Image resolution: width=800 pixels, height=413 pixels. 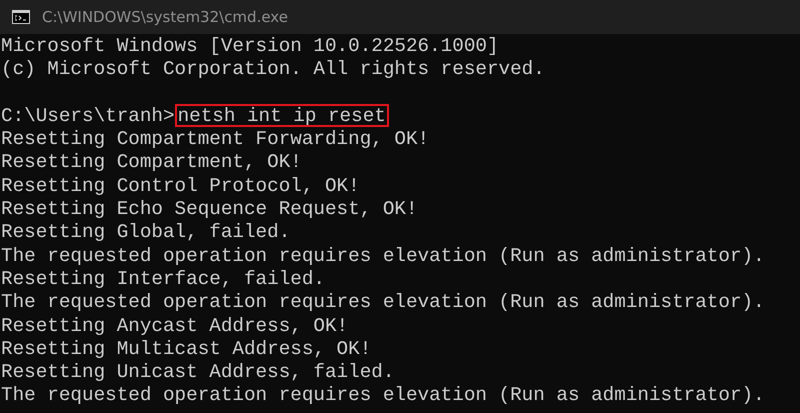 What do you see at coordinates (215, 140) in the screenshot?
I see `console-output-line: Resetting Compartment Forwarding, OK!` at bounding box center [215, 140].